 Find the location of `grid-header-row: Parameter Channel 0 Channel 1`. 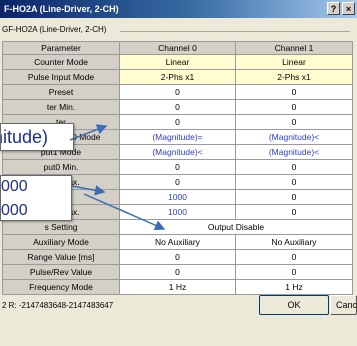

grid-header-row: Parameter Channel 0 Channel 1 is located at coordinates (177, 48).